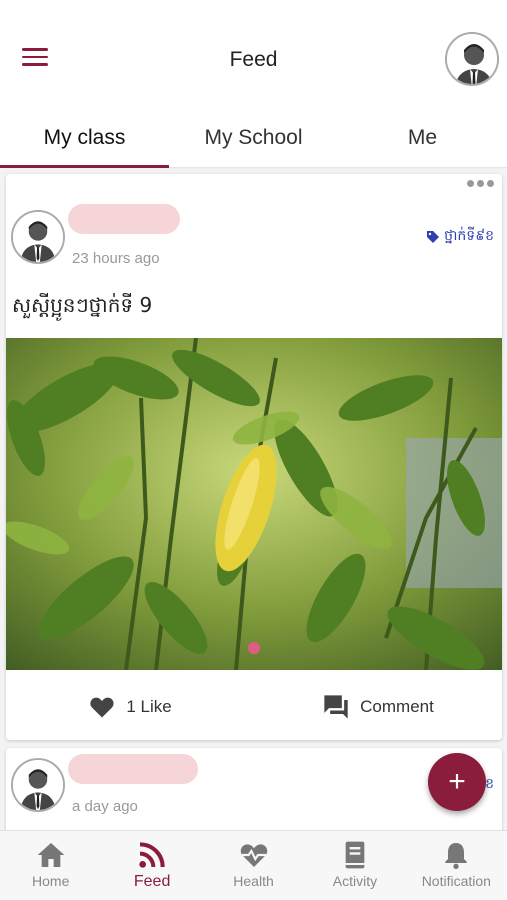 This screenshot has width=507, height=900. I want to click on tab-me: Me, so click(422, 139).